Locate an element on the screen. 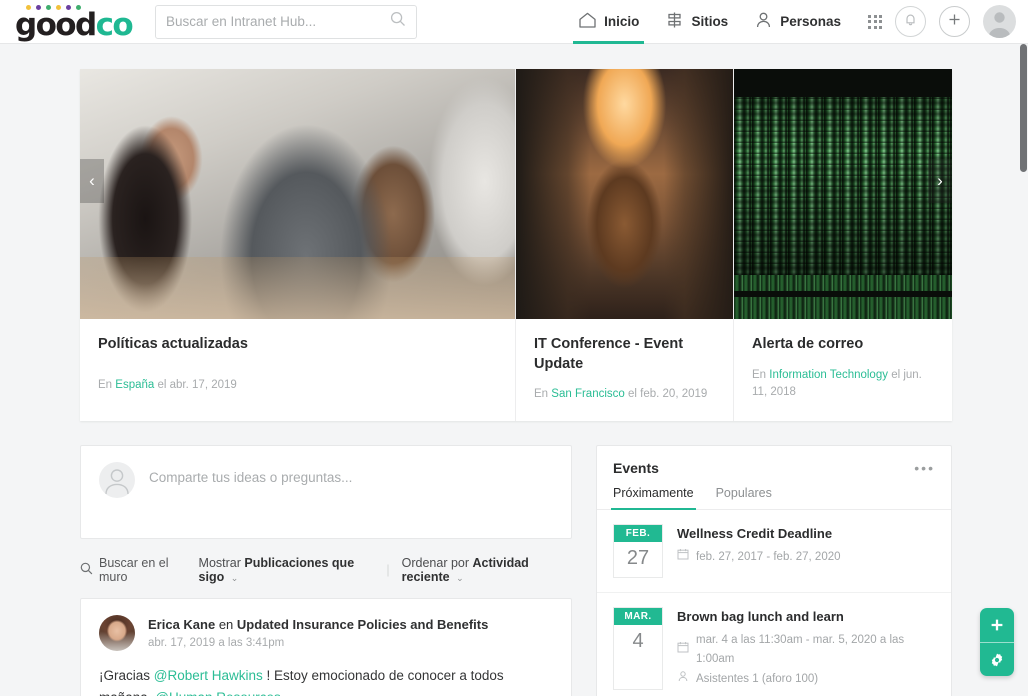 The image size is (1028, 696). apps-grid-icon is located at coordinates (875, 21).